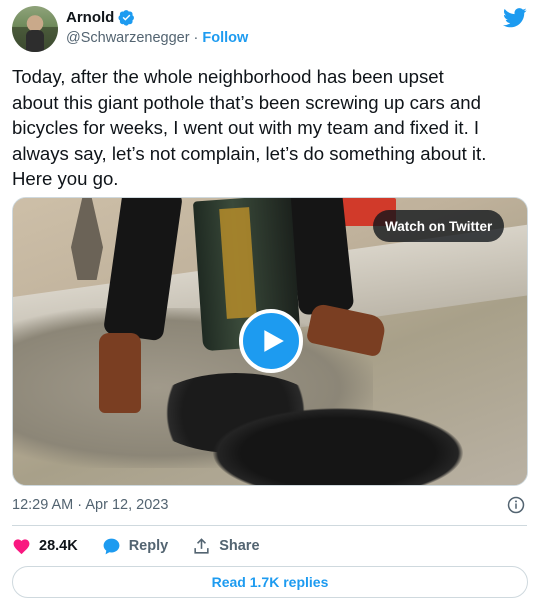  What do you see at coordinates (111, 546) in the screenshot?
I see `reply-bubble-icon` at bounding box center [111, 546].